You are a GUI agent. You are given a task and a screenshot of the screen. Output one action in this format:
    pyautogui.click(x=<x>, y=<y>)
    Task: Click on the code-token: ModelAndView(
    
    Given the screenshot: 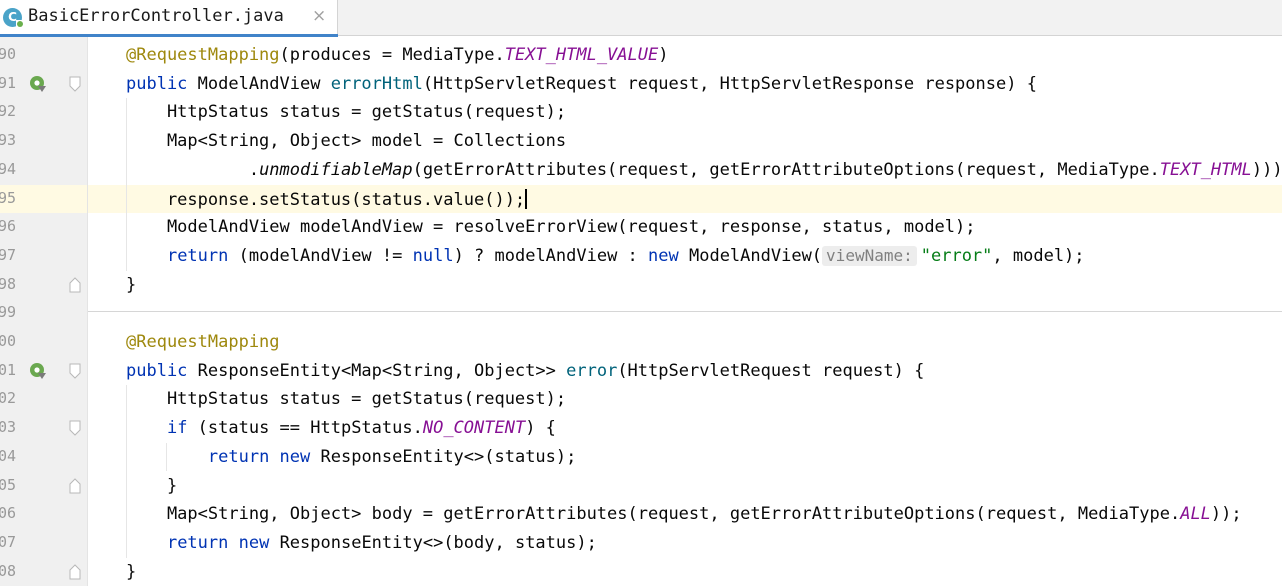 What is the action you would take?
    pyautogui.click(x=755, y=255)
    